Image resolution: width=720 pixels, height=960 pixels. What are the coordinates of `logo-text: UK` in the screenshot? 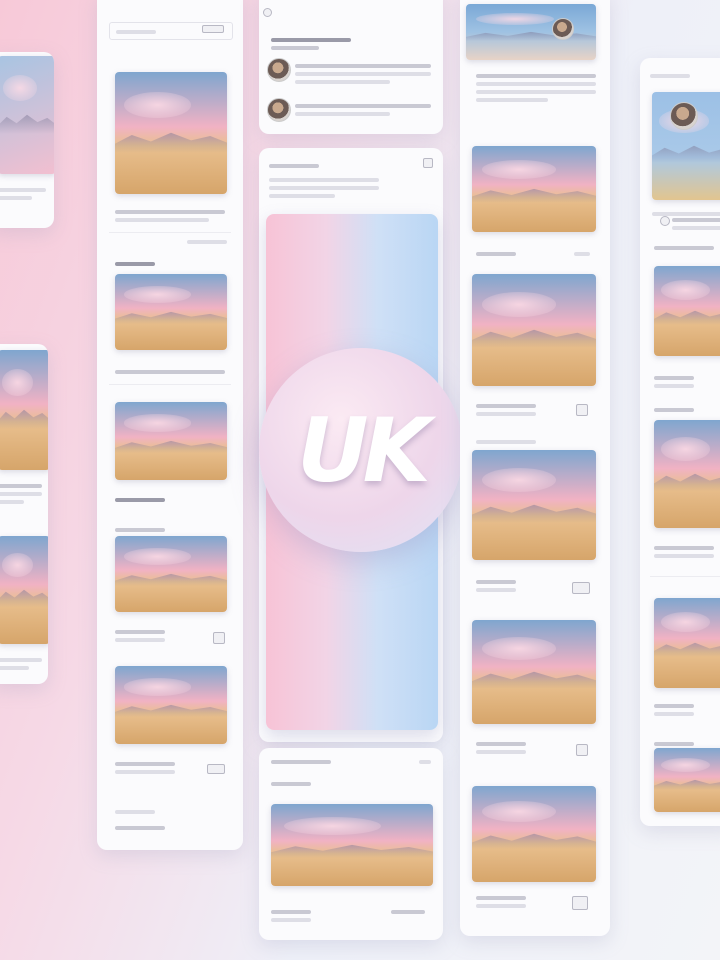 It's located at (364, 450).